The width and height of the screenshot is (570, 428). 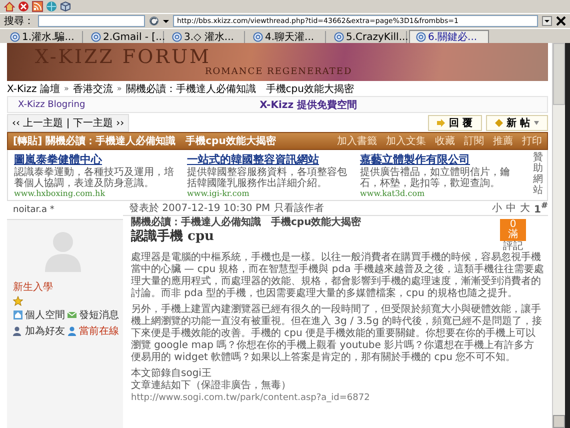 I want to click on post-subject: 關機必讀：手機達人必備知識 手機cpu效能大揭密, so click(x=246, y=222).